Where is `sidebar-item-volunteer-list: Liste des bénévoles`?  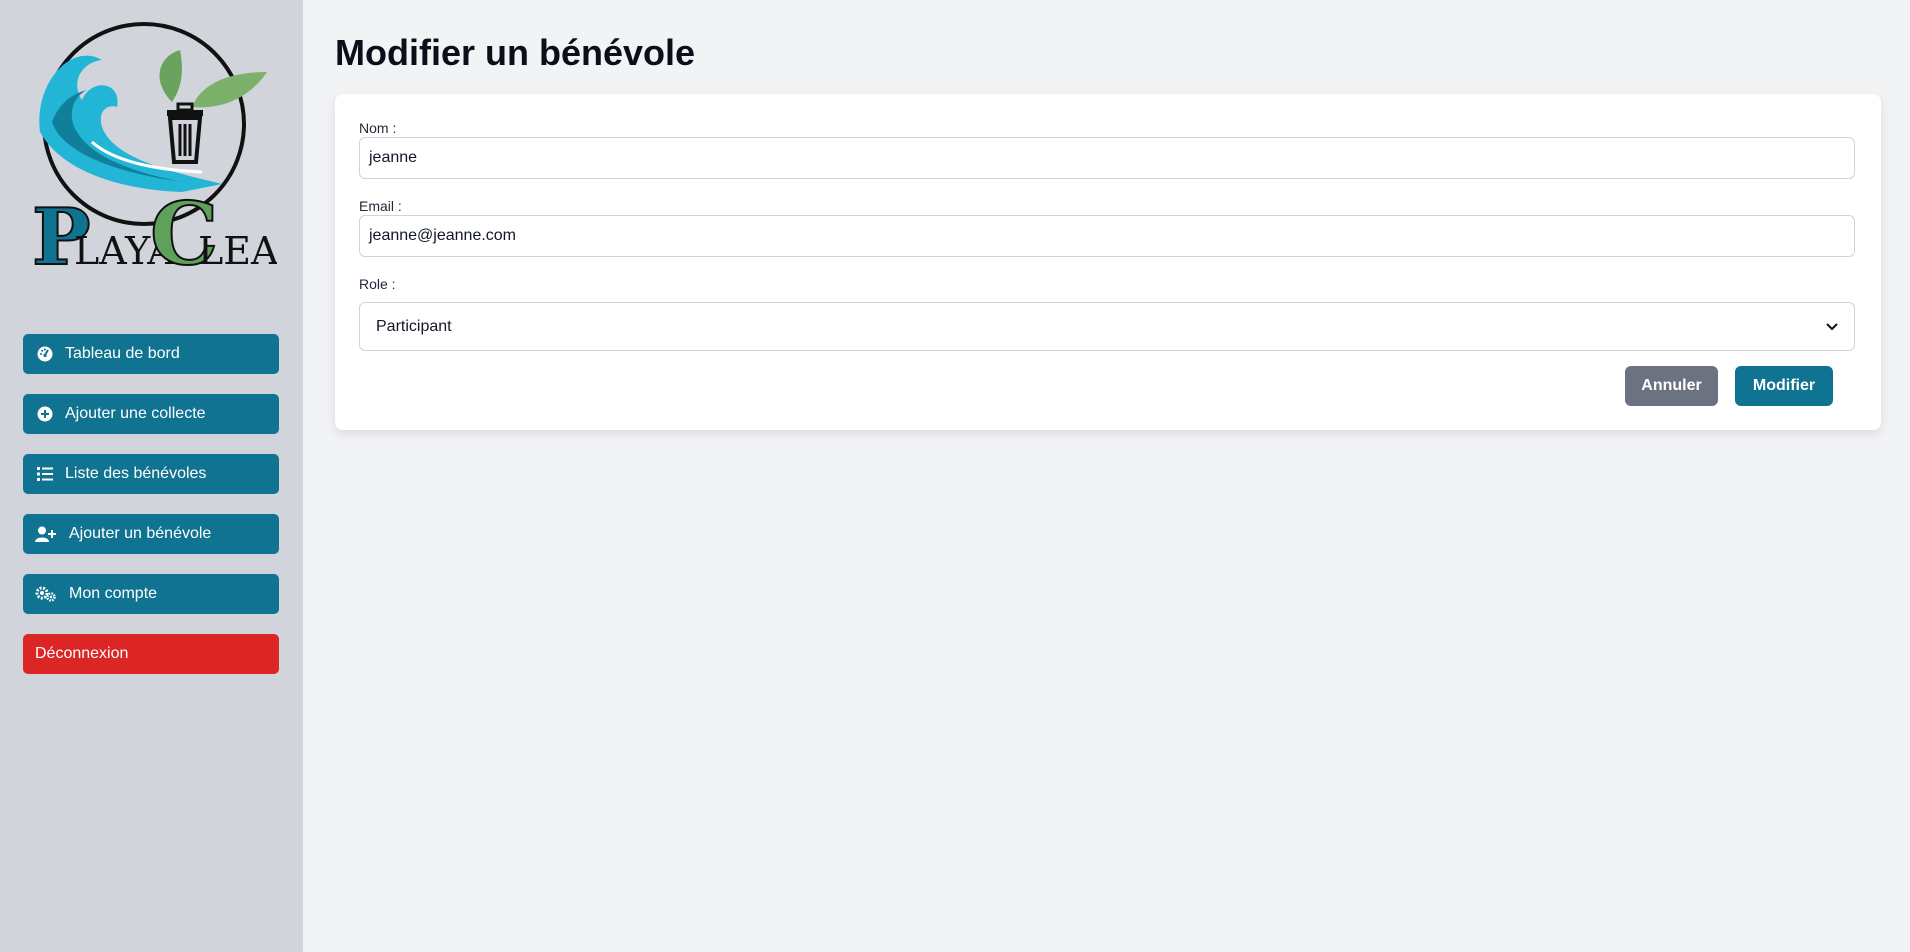
sidebar-item-volunteer-list: Liste des bénévoles is located at coordinates (151, 474).